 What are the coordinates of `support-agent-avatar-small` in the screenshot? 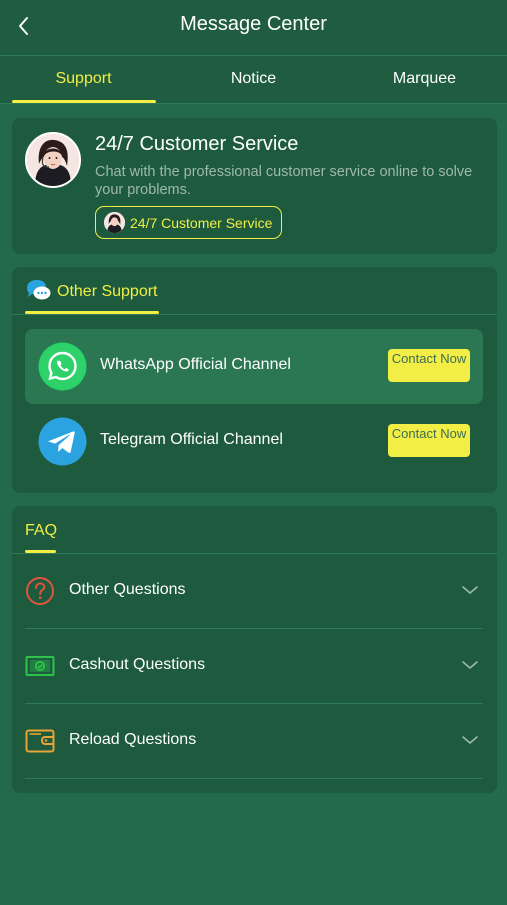 It's located at (114, 222).